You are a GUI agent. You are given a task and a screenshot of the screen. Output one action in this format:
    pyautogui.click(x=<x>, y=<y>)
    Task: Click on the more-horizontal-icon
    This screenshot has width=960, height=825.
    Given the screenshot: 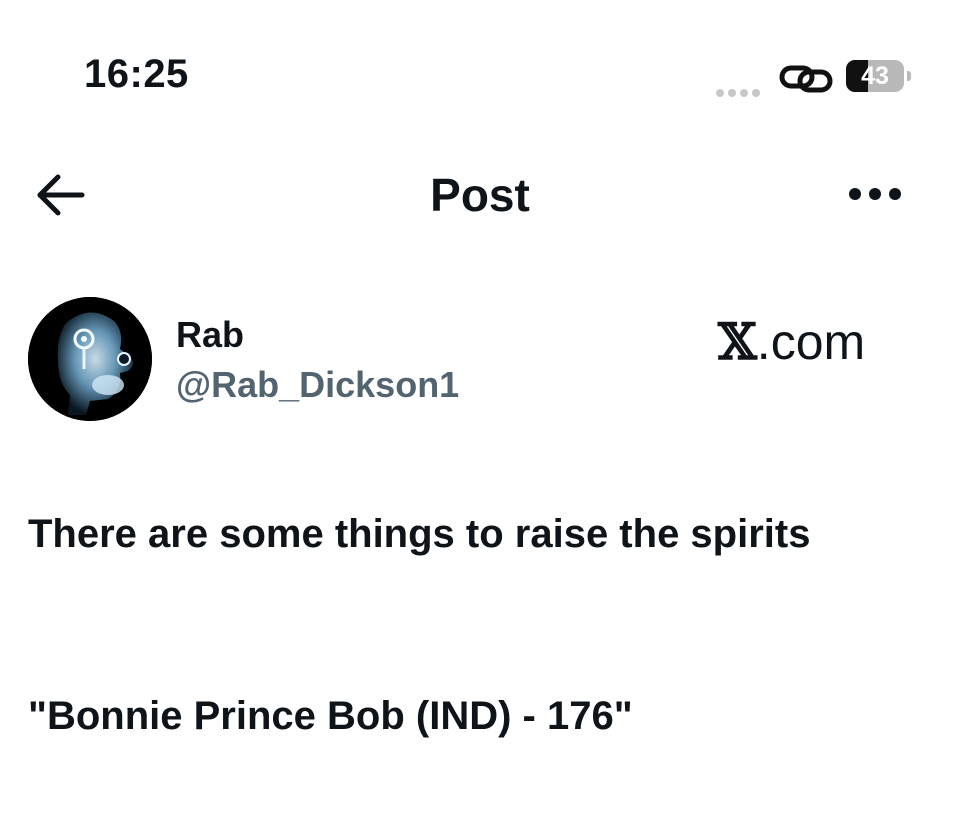 What is the action you would take?
    pyautogui.click(x=875, y=194)
    